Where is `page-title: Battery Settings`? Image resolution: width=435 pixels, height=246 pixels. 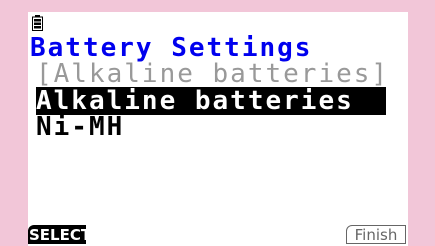
page-title: Battery Settings is located at coordinates (171, 48).